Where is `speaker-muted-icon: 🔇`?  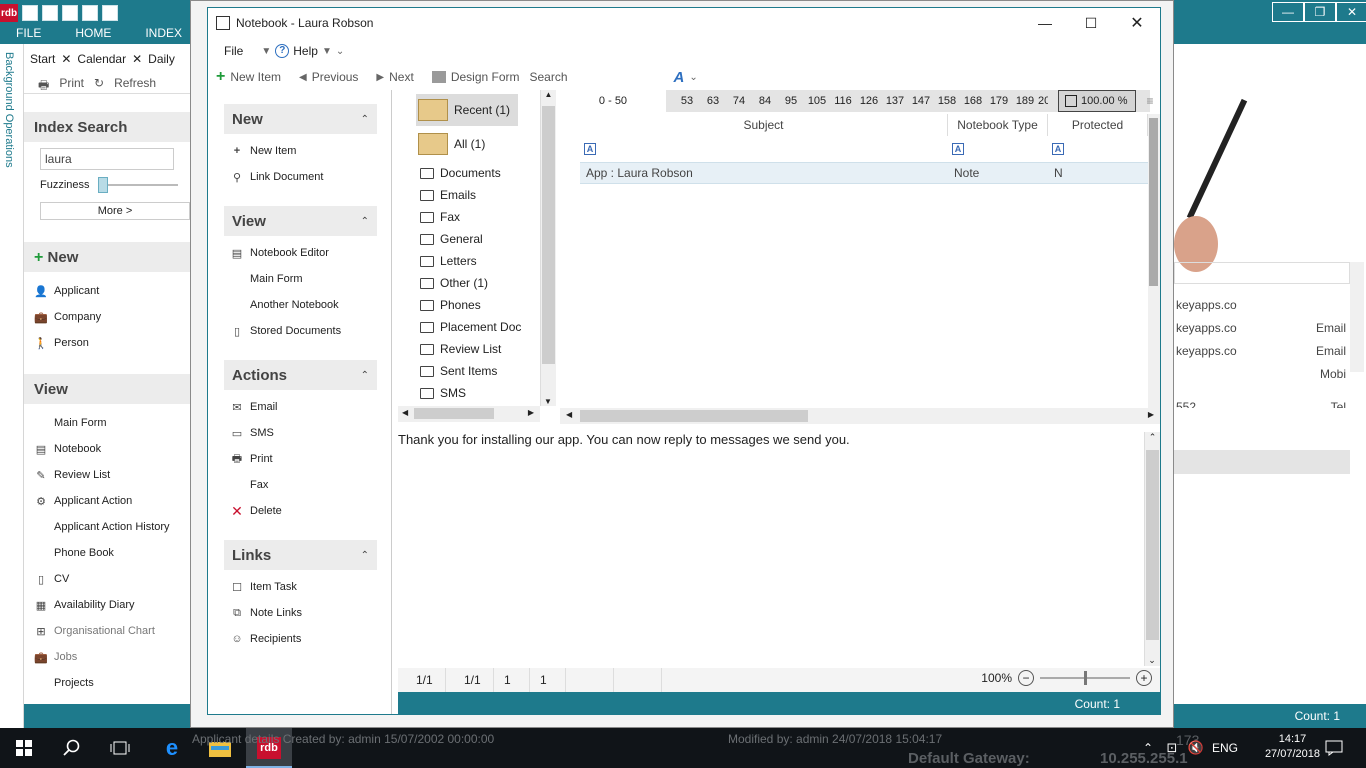 speaker-muted-icon: 🔇 is located at coordinates (1196, 748).